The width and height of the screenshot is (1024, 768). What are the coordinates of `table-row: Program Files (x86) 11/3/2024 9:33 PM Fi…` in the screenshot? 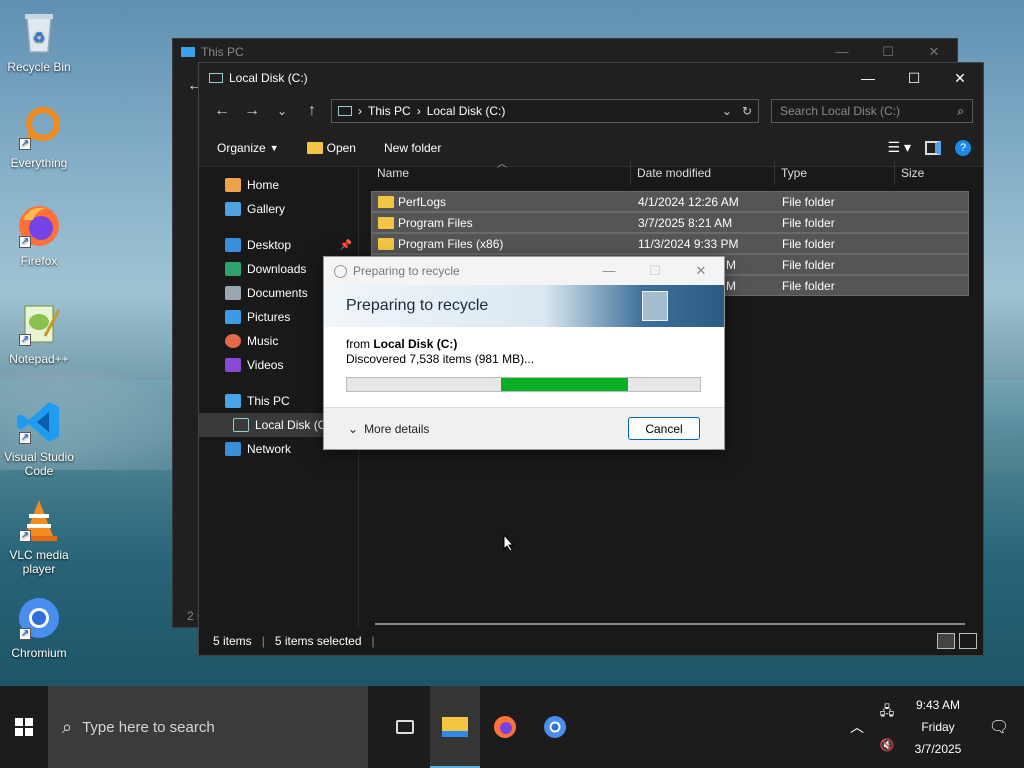 It's located at (670, 243).